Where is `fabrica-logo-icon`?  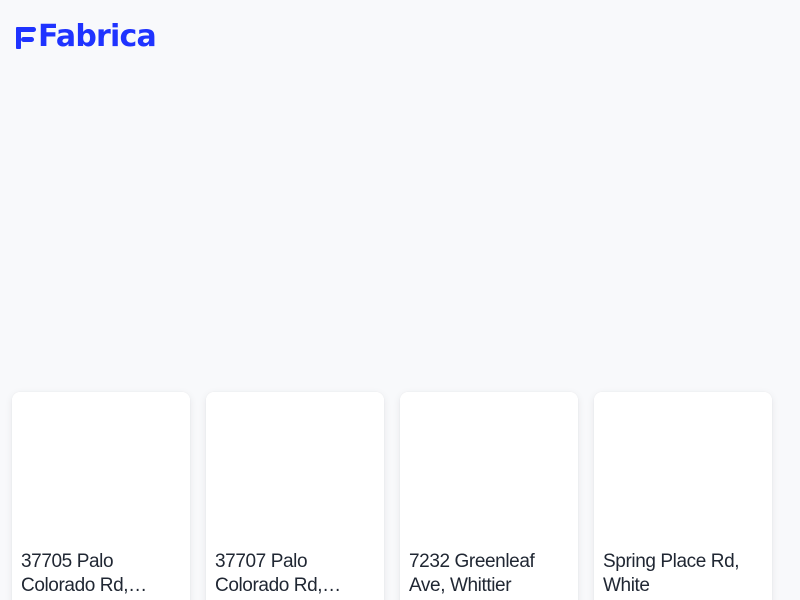 fabrica-logo-icon is located at coordinates (27, 38).